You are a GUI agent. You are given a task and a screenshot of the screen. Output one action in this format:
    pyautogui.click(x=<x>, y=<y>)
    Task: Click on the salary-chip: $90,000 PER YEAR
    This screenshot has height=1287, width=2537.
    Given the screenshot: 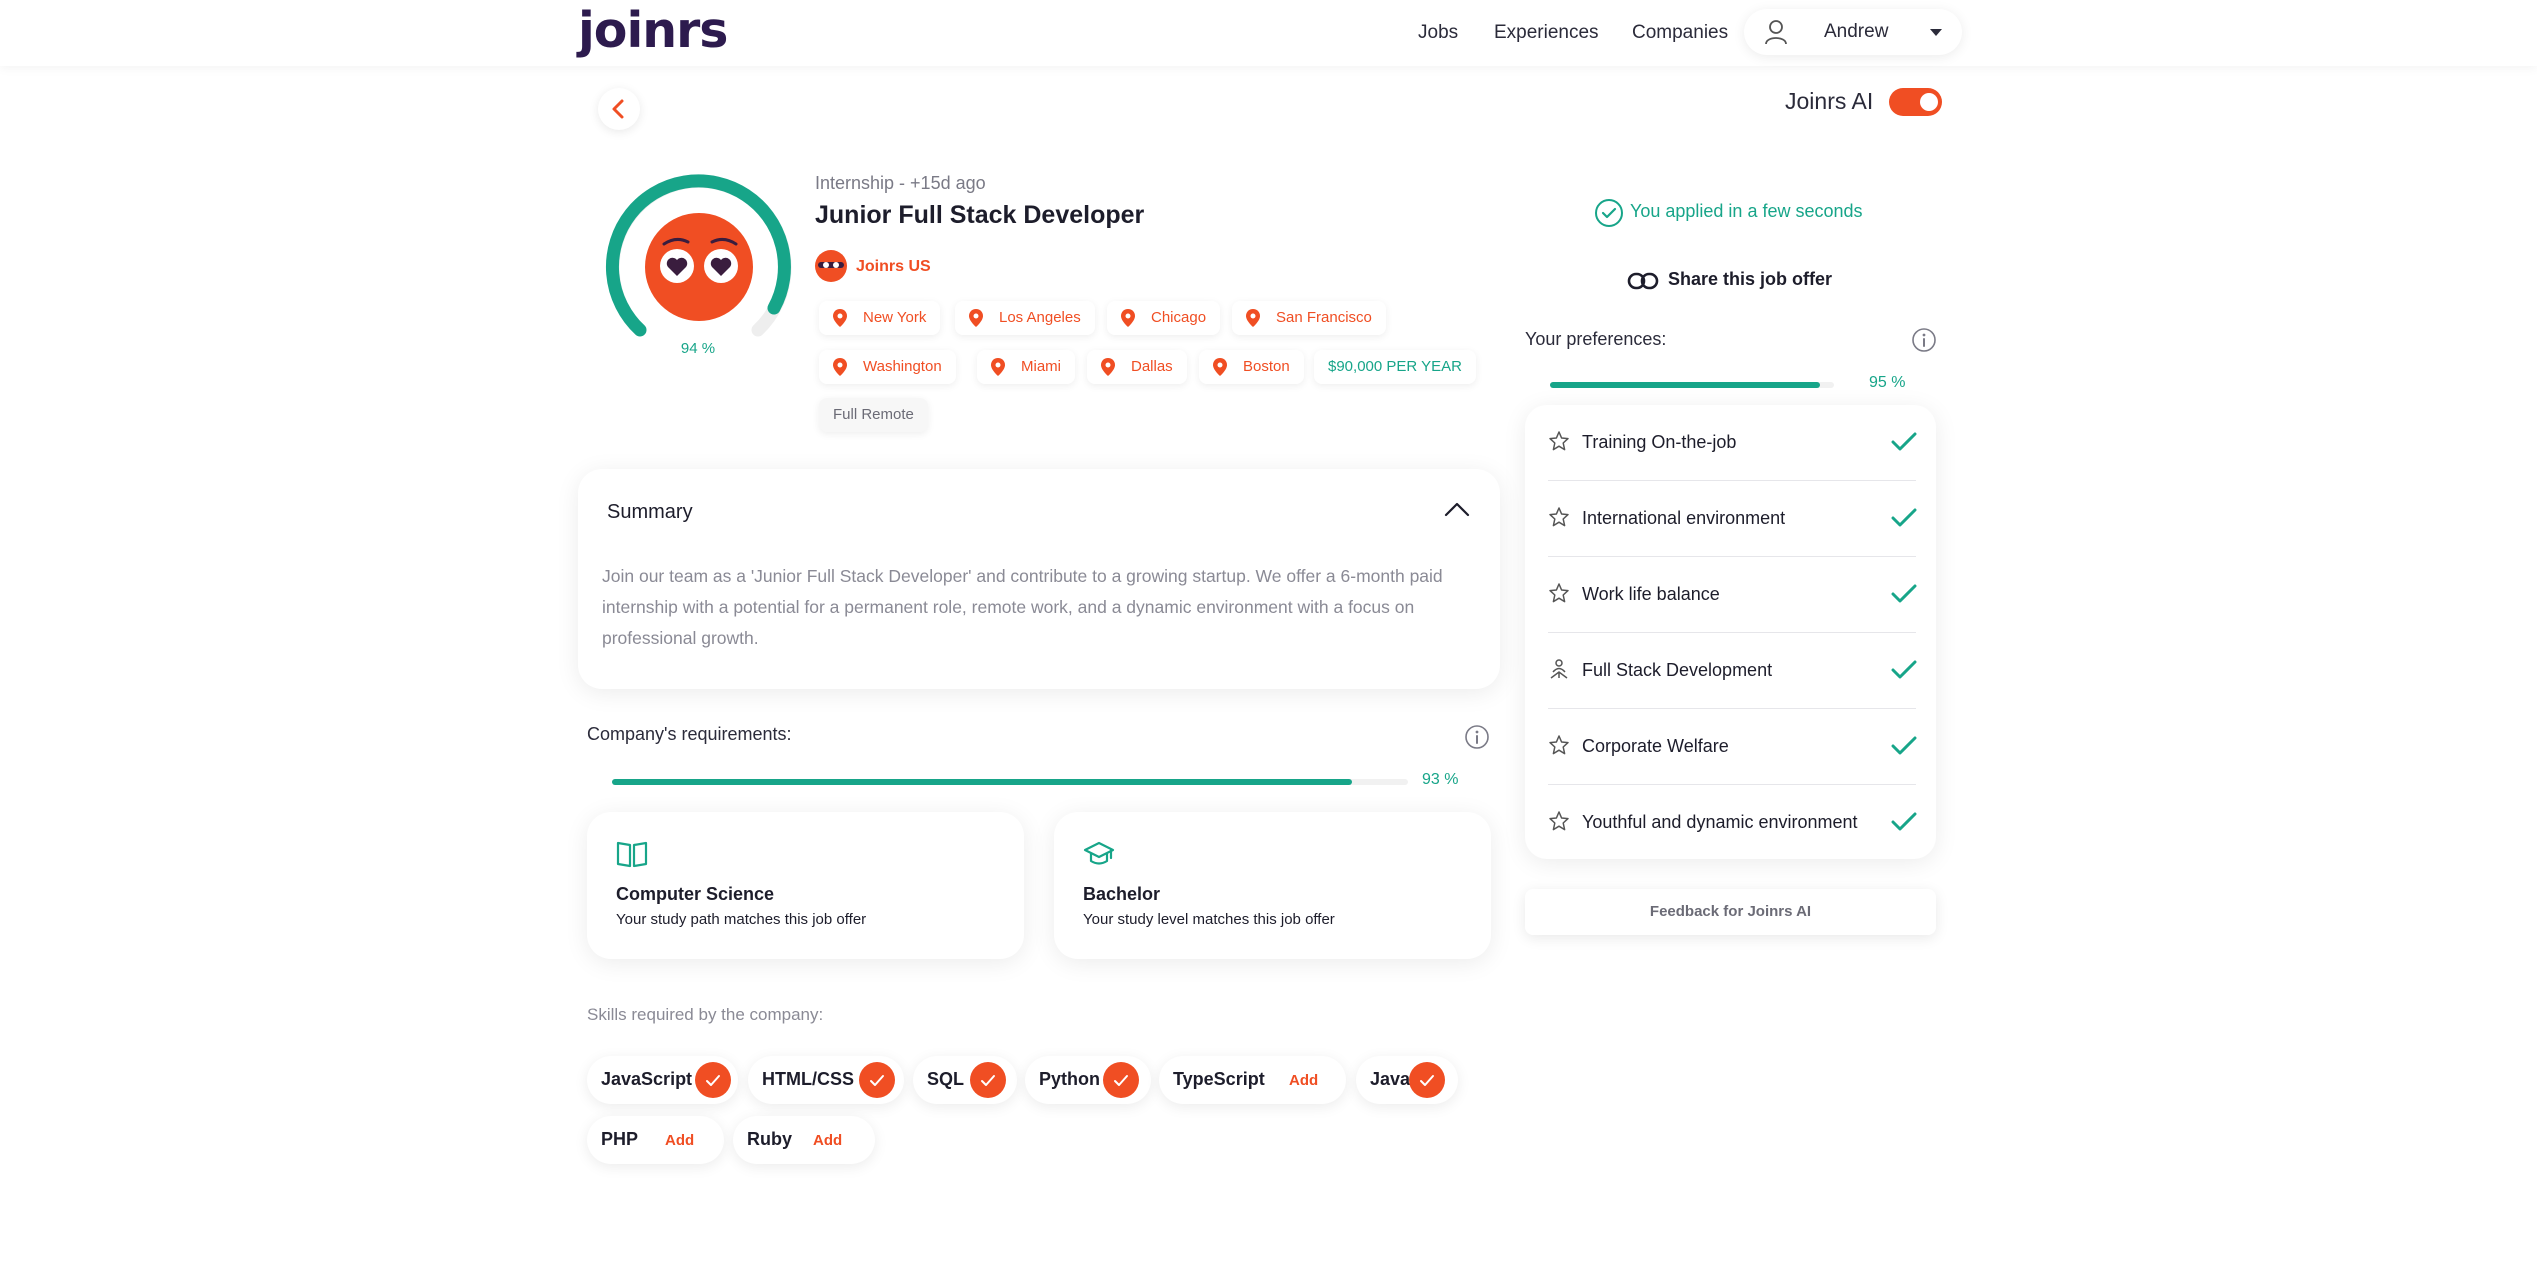 What is the action you would take?
    pyautogui.click(x=1395, y=367)
    